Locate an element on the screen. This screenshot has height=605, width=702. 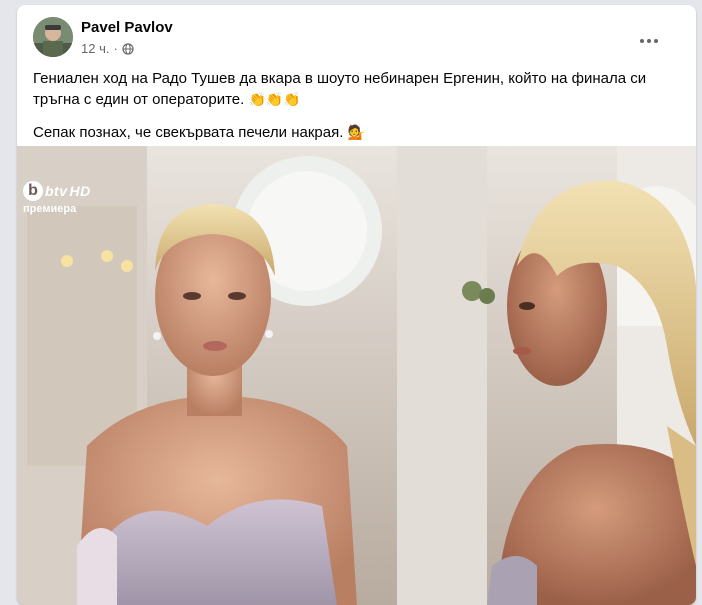
channel-suffix: HD is located at coordinates (80, 191).